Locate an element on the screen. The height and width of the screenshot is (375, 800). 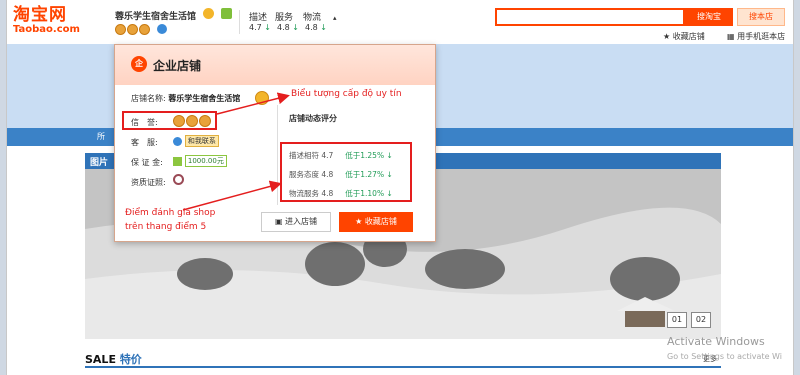
annotation-arrows is located at coordinates (236, 151).